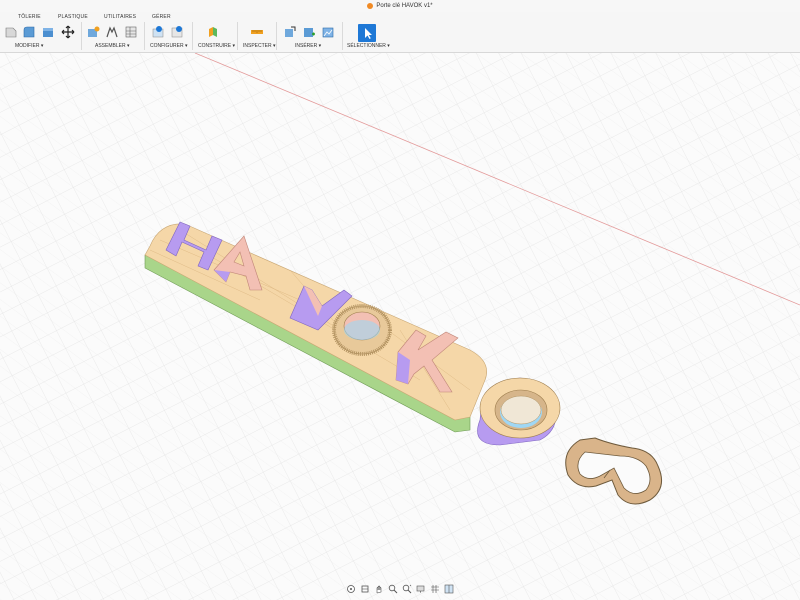 This screenshot has width=800, height=600. I want to click on display-settings-icon, so click(421, 589).